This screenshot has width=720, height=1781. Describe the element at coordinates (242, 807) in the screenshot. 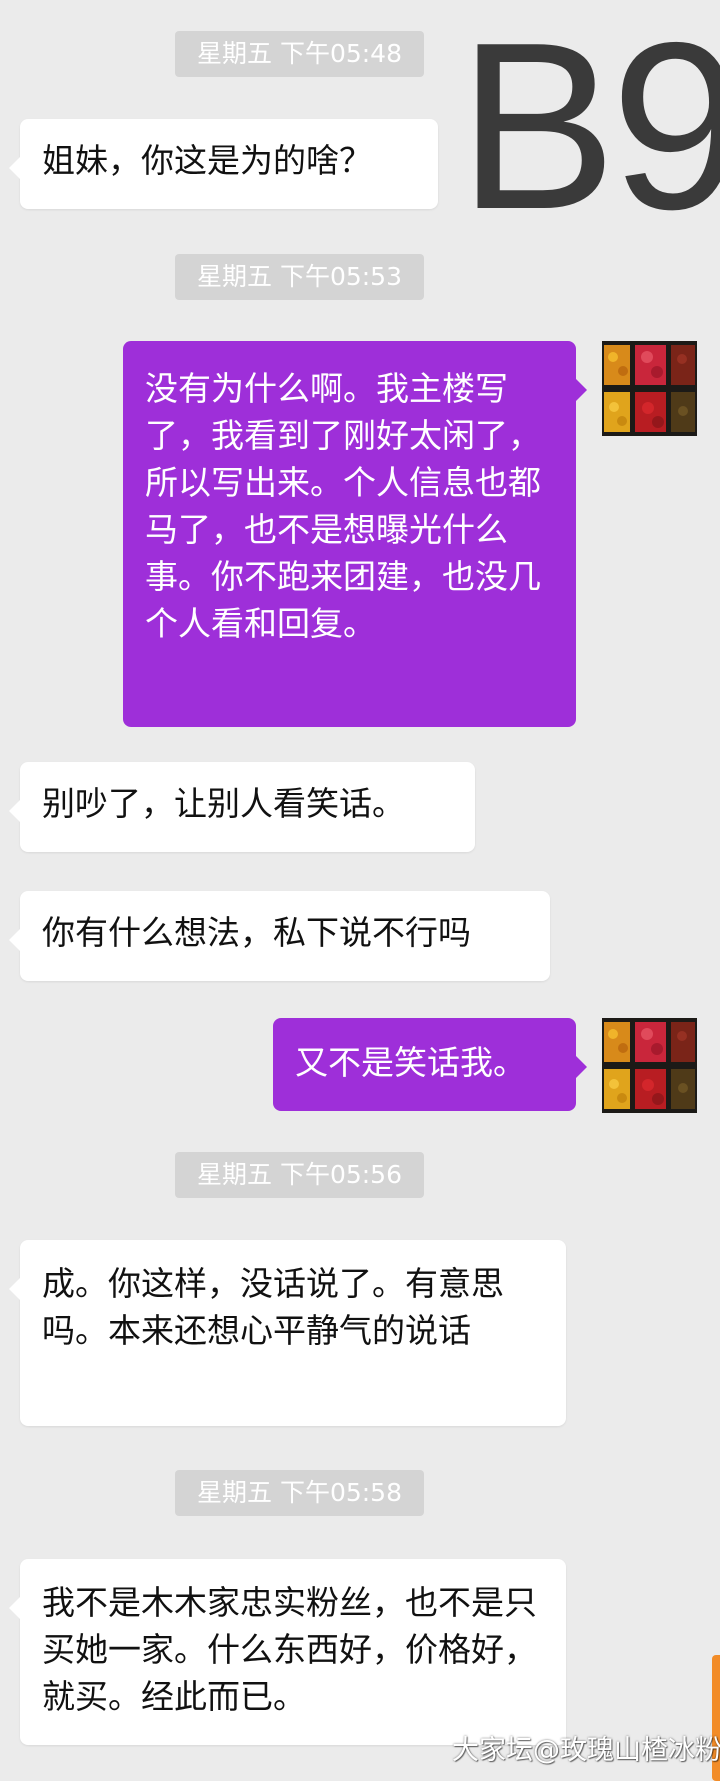

I see `incoming-message: 别吵了，让别人看笑话。` at that location.